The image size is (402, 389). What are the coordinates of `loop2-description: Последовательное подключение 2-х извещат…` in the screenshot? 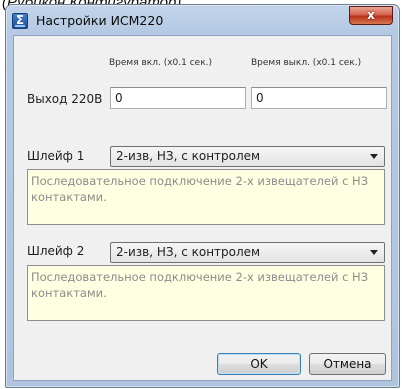 It's located at (206, 293).